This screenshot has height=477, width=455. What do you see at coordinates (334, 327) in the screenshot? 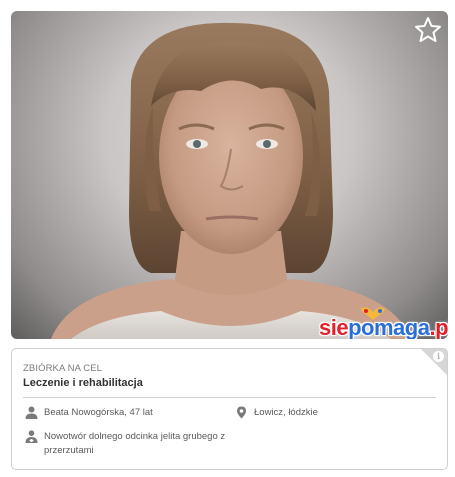
I see `logo-text-sie: sie` at bounding box center [334, 327].